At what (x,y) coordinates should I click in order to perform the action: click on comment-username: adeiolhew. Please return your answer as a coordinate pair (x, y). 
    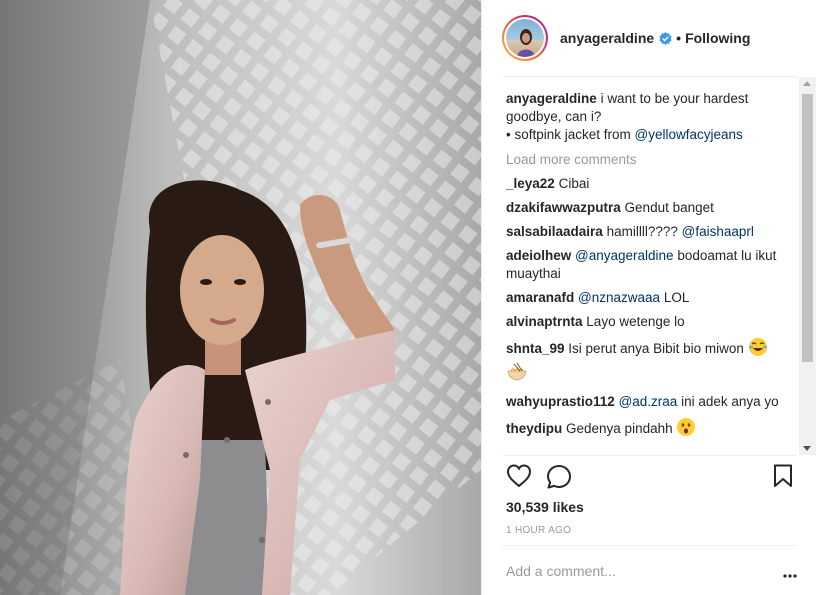
    Looking at the image, I should click on (538, 255).